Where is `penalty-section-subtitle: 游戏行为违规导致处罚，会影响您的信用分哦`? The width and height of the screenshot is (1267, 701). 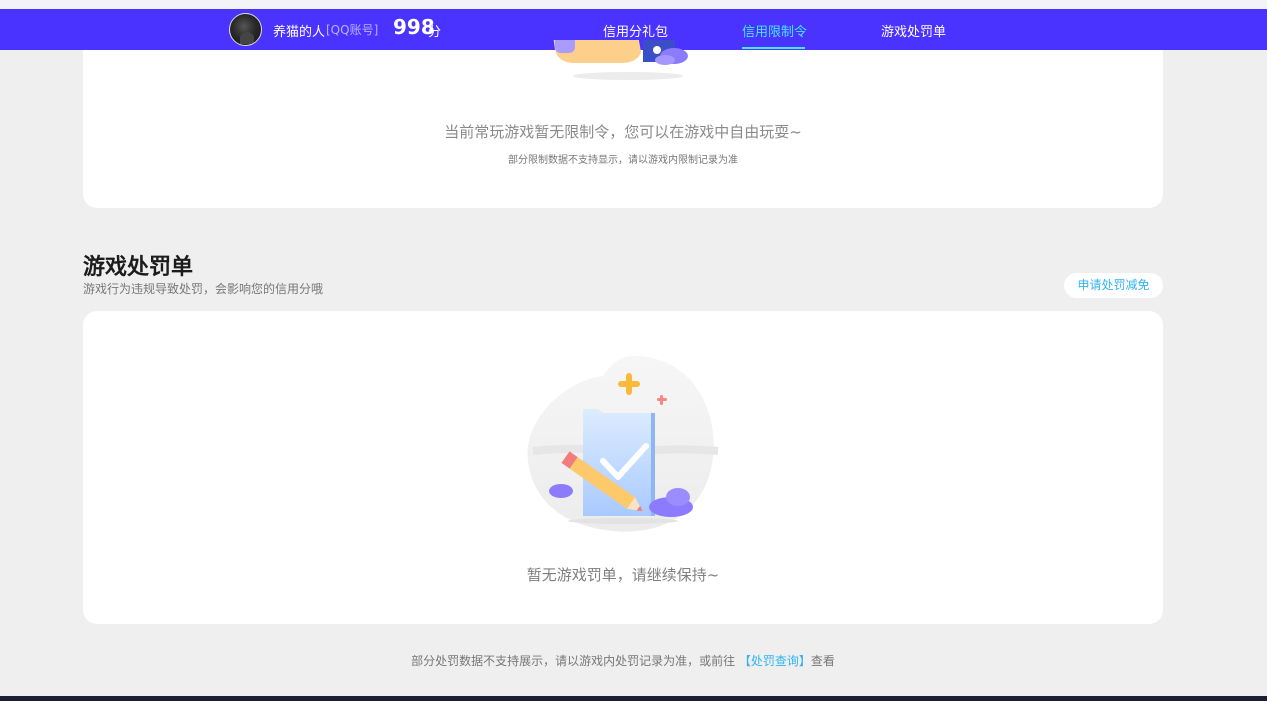
penalty-section-subtitle: 游戏行为违规导致处罚，会影响您的信用分哦 is located at coordinates (203, 289).